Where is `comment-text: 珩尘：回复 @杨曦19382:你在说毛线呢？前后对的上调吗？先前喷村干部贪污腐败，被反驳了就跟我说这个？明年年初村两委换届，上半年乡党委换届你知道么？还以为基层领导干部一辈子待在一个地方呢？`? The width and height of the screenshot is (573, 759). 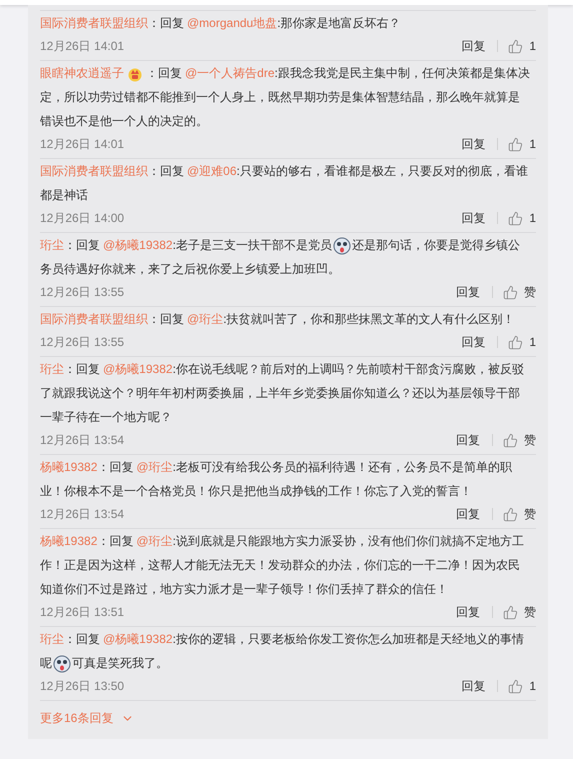 comment-text: 珩尘：回复 @杨曦19382:你在说毛线呢？前后对的上调吗？先前喷村干部贪污腐败，被反驳了就跟我说这个？明年年初村两委换届，上半年乡党委换届你知道么？还以为基层领导干部一辈子待在一个地方呢？ is located at coordinates (282, 393).